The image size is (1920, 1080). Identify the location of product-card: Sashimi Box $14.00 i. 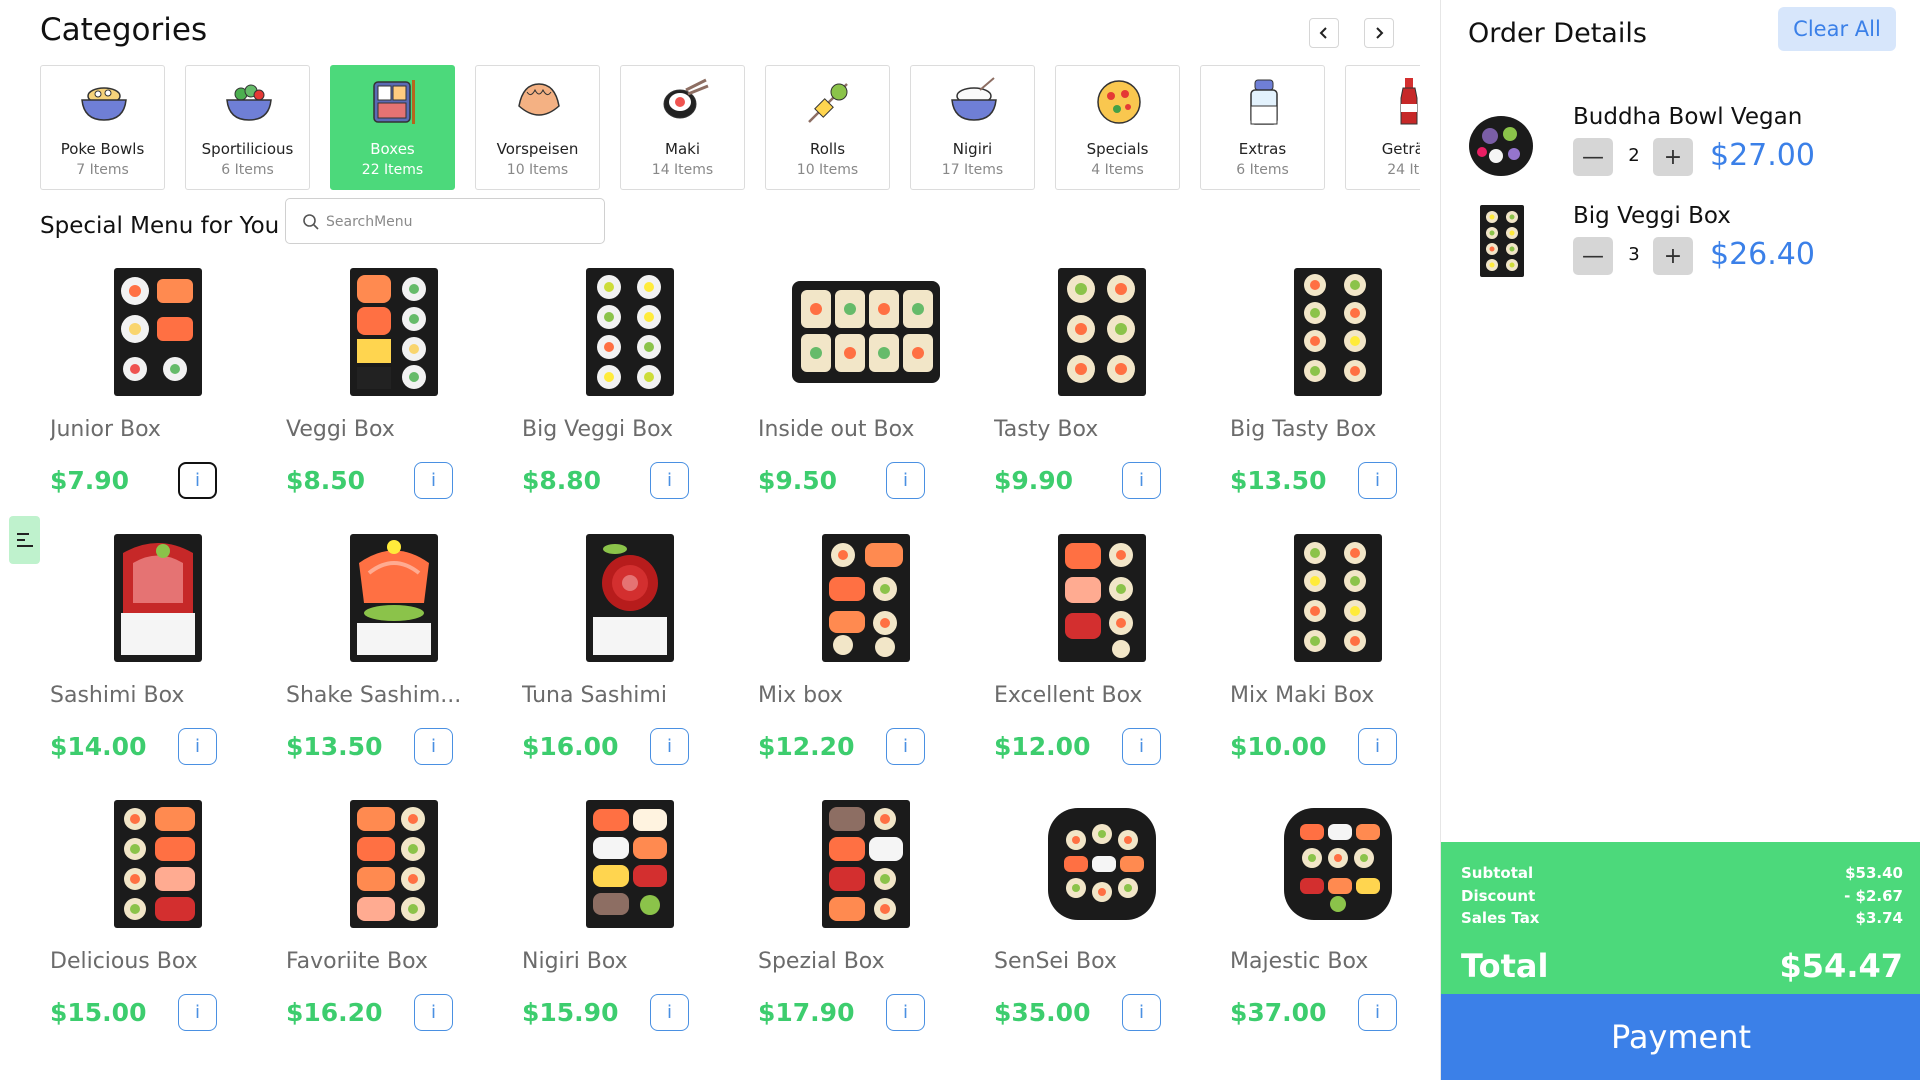
(158, 660).